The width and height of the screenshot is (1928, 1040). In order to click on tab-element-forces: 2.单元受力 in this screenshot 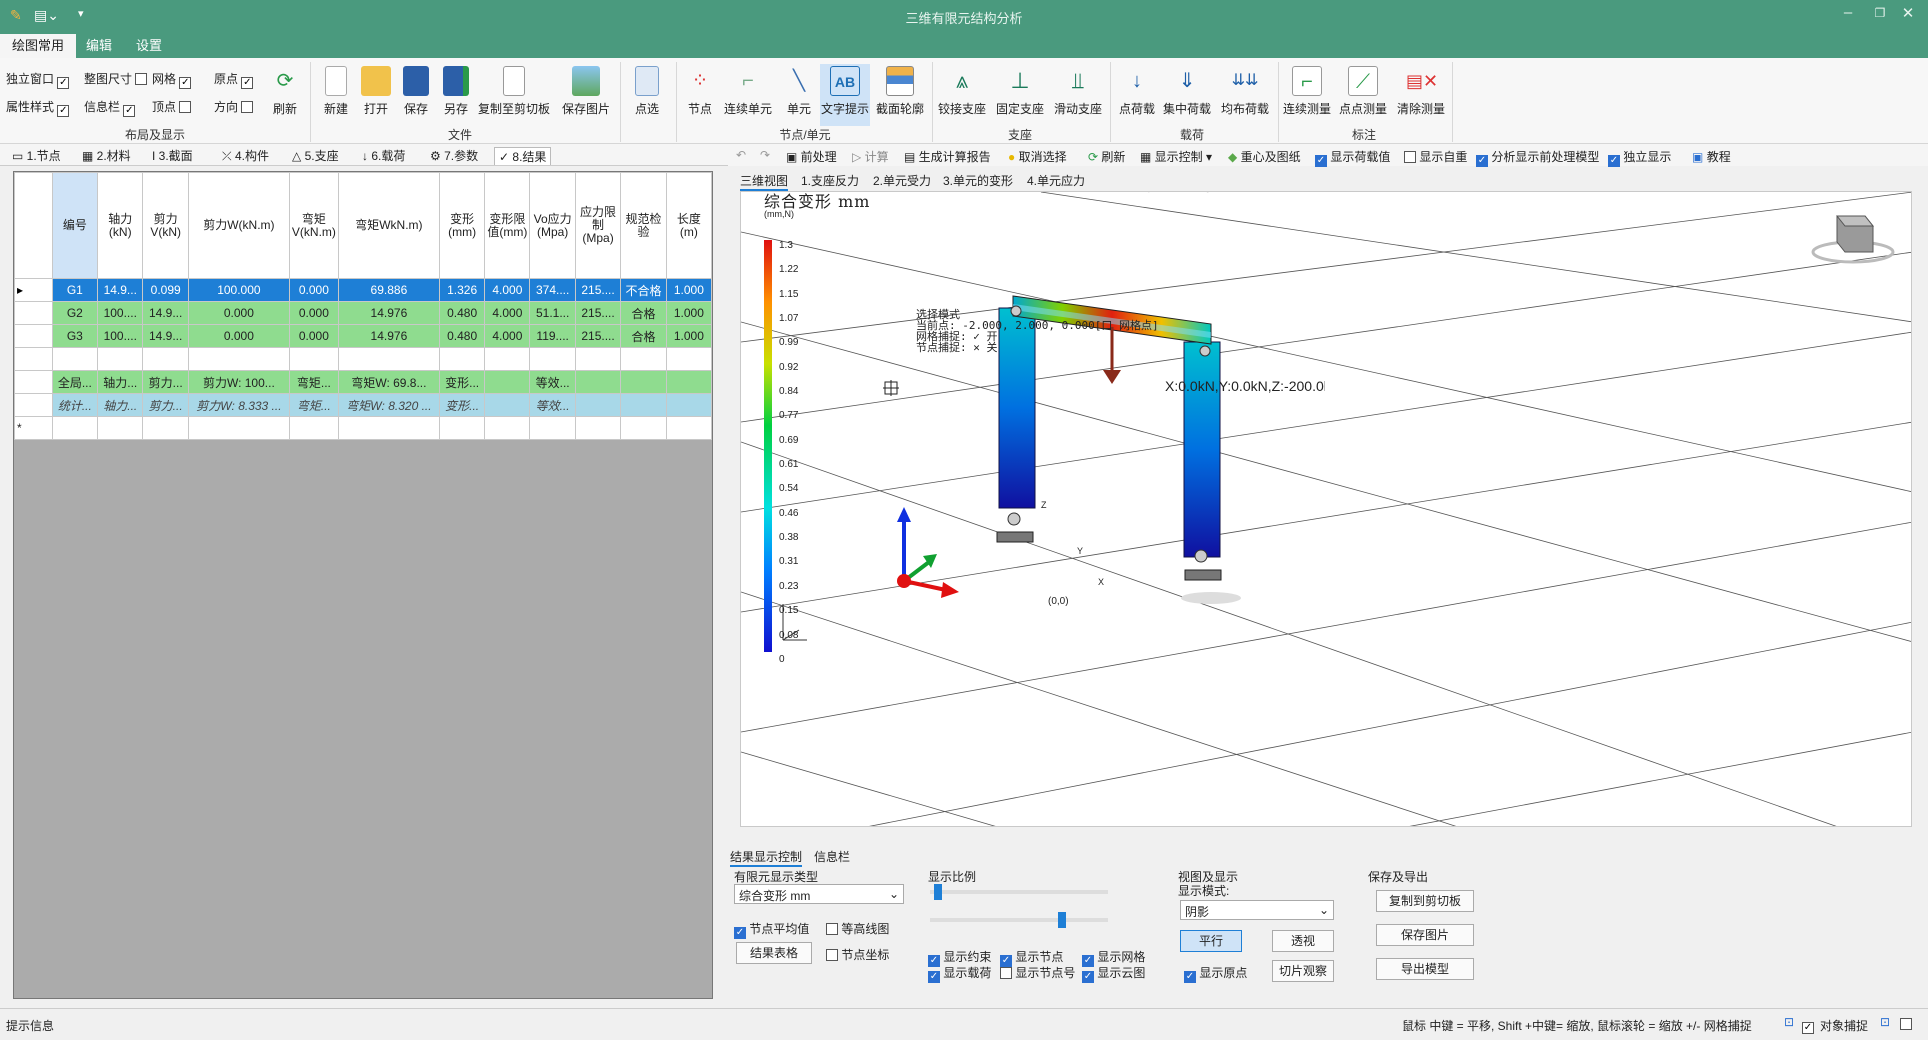, I will do `click(902, 180)`.